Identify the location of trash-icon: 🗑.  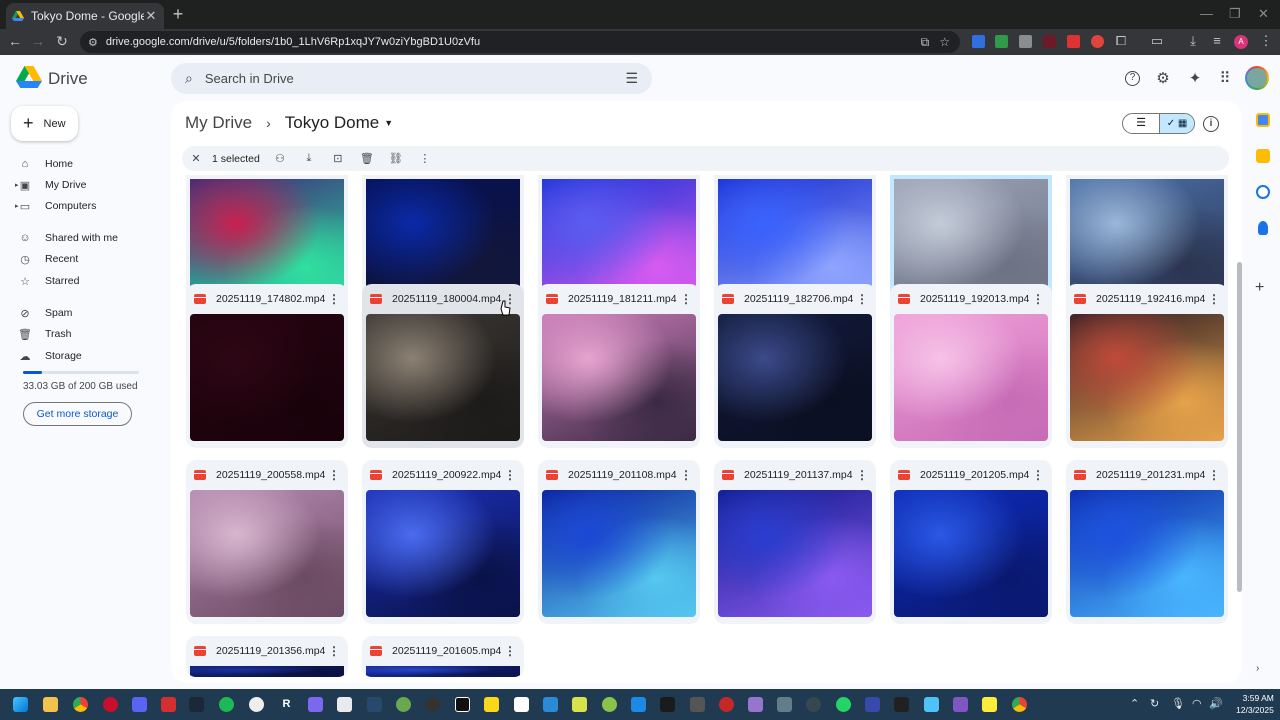
(367, 158).